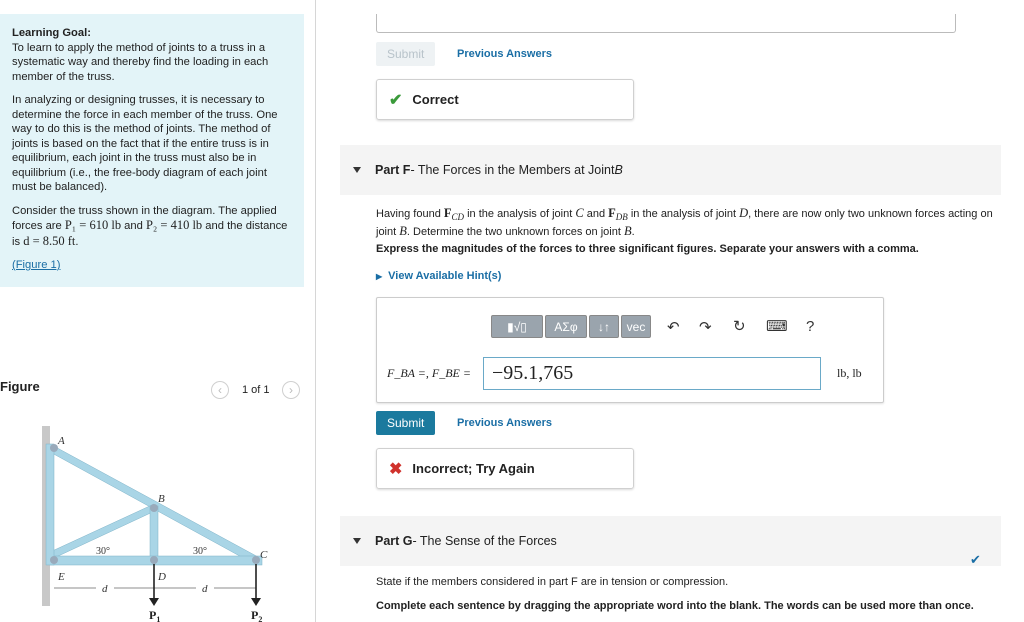 This screenshot has width=1024, height=622. What do you see at coordinates (49, 240) in the screenshot?
I see `distance-value: d = 8.50 ft` at bounding box center [49, 240].